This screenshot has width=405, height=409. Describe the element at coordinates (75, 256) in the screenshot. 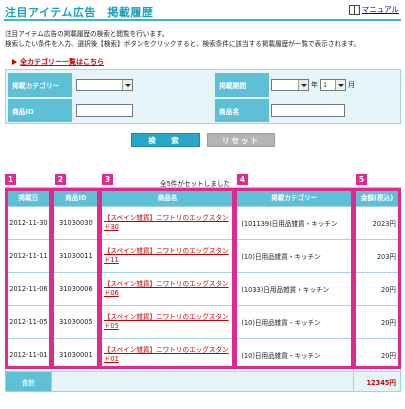

I see `cell-product-id: 31030011` at that location.